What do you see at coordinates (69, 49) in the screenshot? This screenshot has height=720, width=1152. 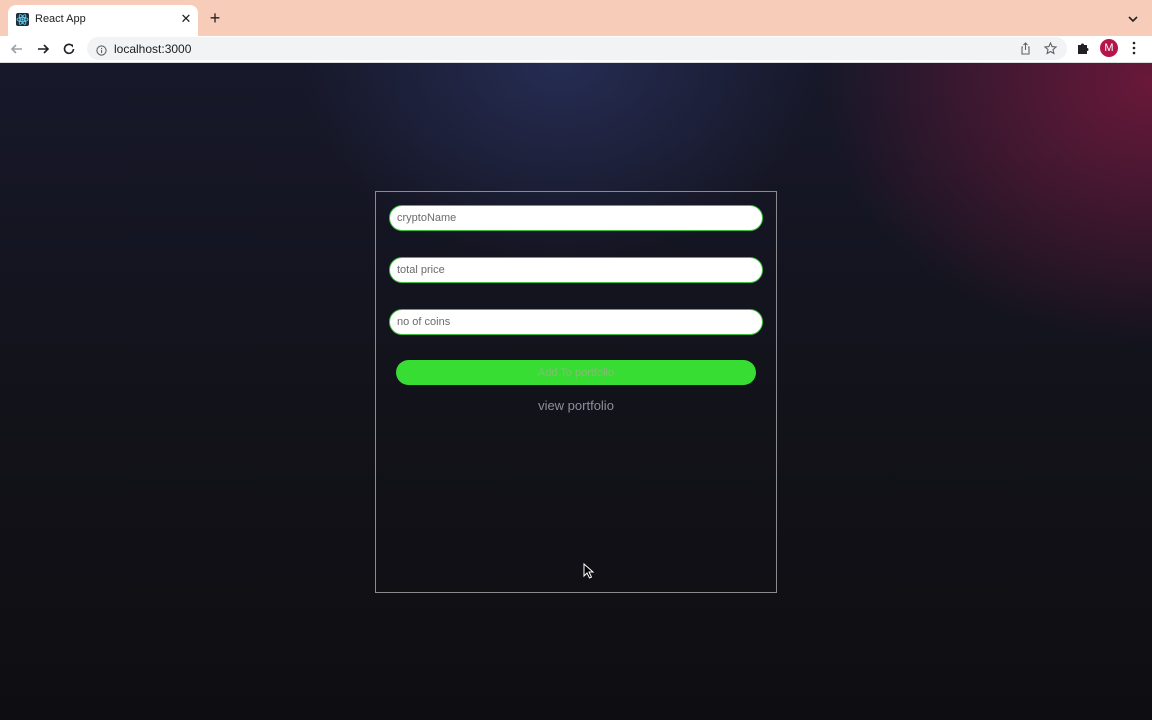 I see `reload-icon` at bounding box center [69, 49].